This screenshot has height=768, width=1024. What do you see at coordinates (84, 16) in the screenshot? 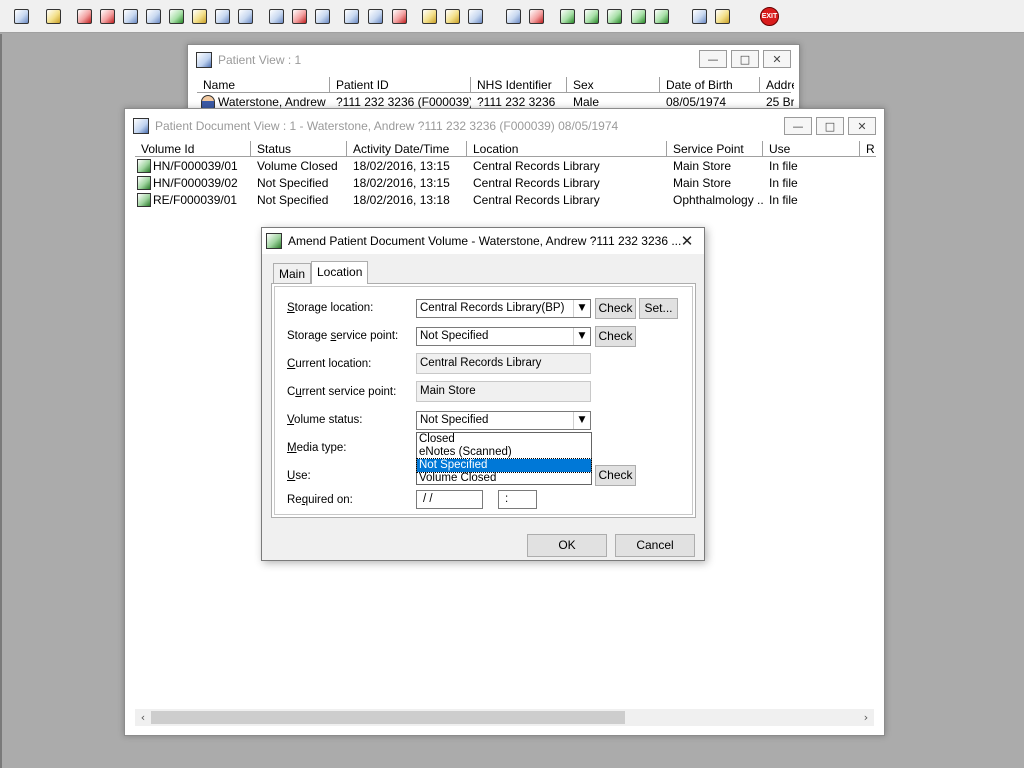
I see `case-notes-icon` at bounding box center [84, 16].